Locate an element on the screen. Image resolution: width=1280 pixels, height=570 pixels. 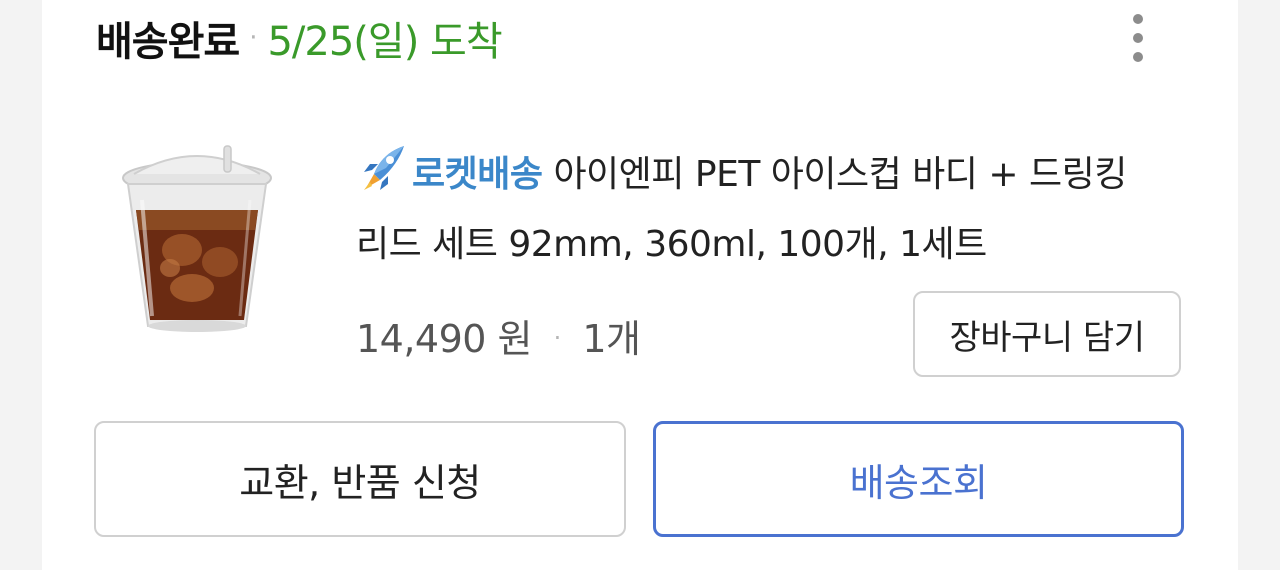
rocket-icon is located at coordinates (384, 168).